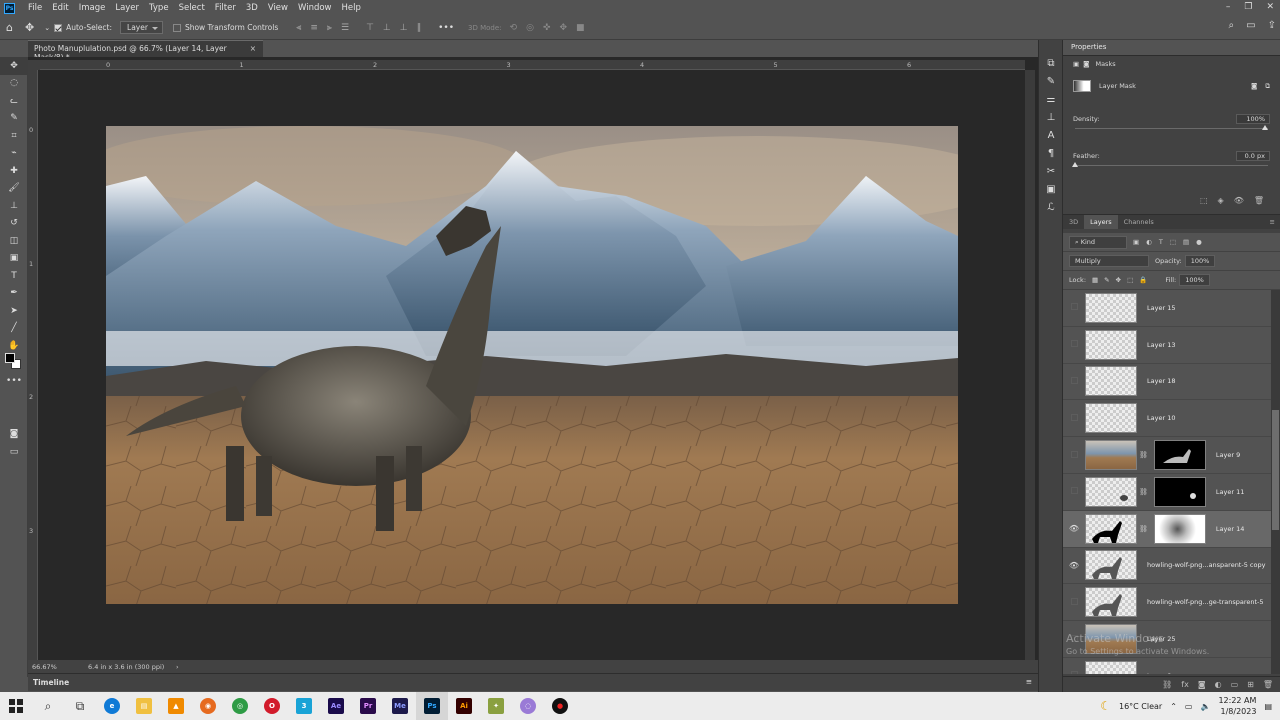 Image resolution: width=1280 pixels, height=720 pixels. What do you see at coordinates (1268, 684) in the screenshot?
I see `delete-layer-icon: 🗑` at bounding box center [1268, 684].